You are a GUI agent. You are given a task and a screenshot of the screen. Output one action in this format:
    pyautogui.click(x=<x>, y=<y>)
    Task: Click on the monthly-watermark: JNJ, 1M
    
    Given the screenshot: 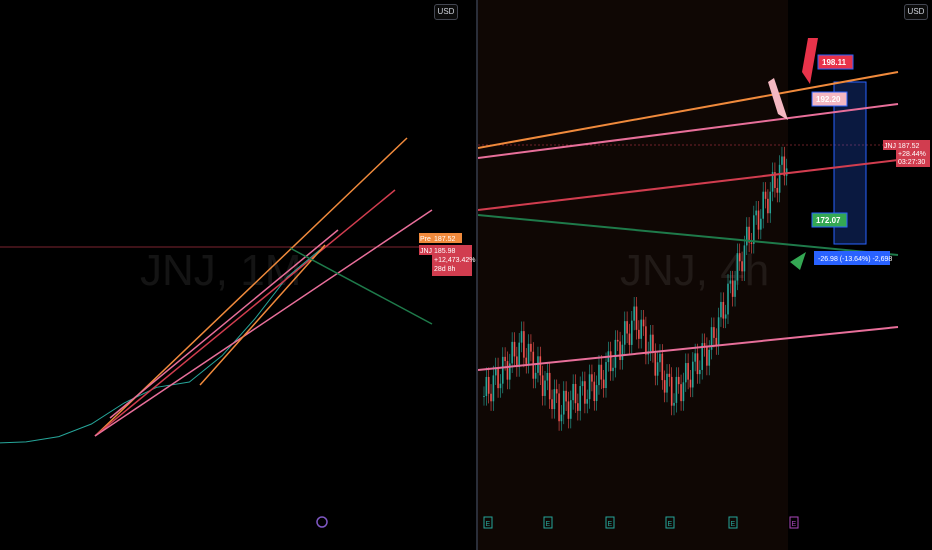 What is the action you would take?
    pyautogui.click(x=220, y=270)
    